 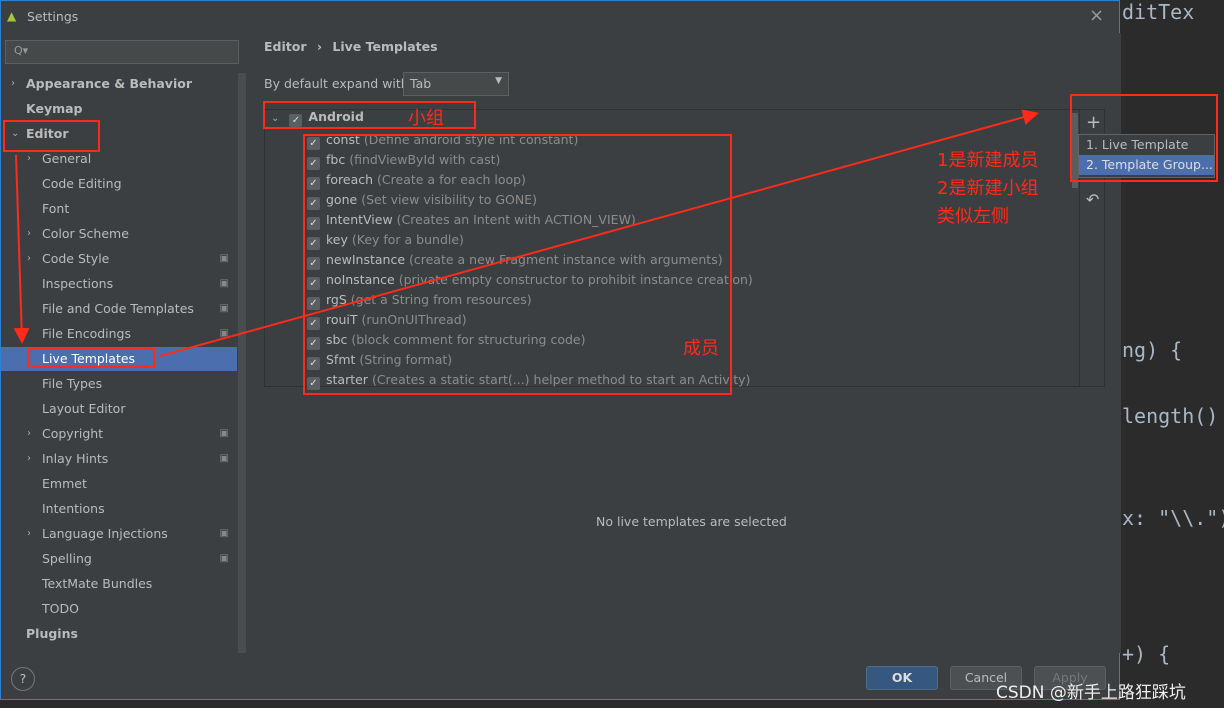 I want to click on watermark: CSDN @新手上路狂踩坑, so click(x=1091, y=693).